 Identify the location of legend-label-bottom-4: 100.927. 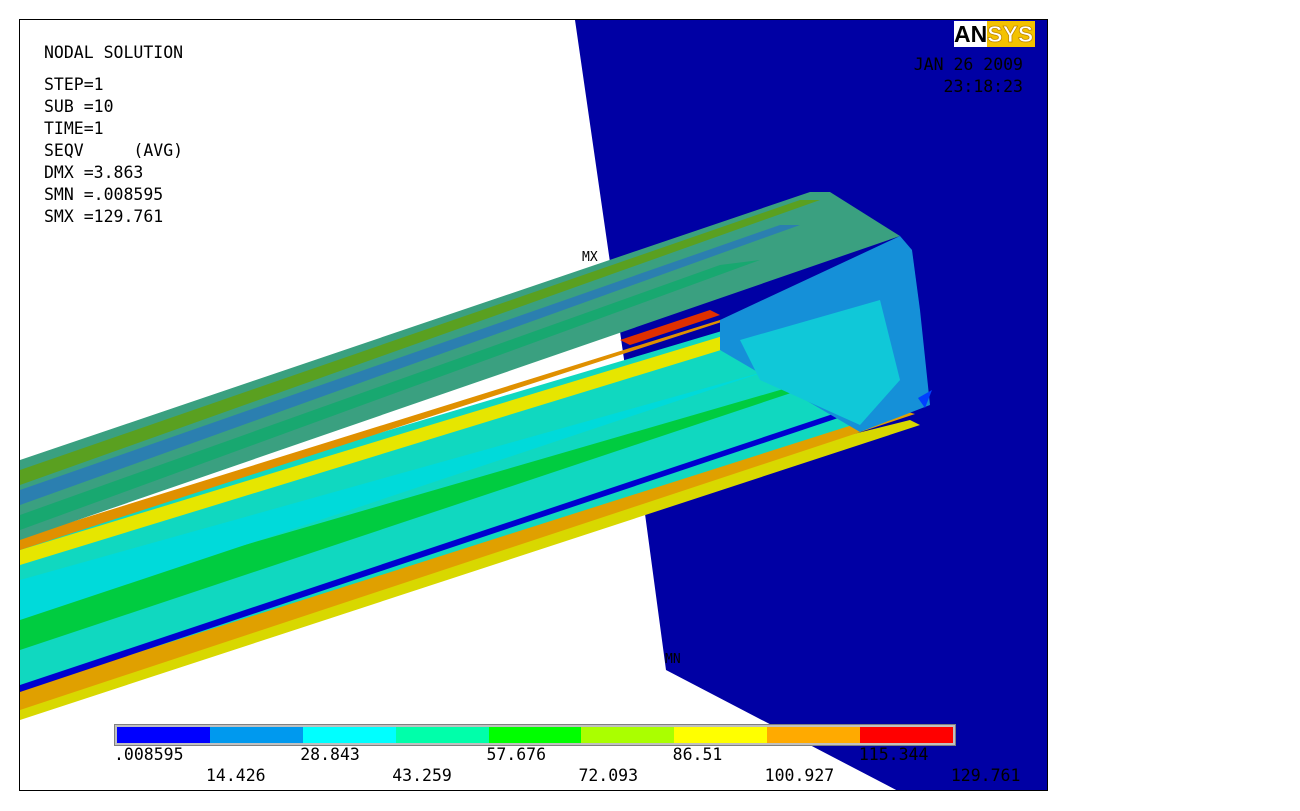
(799, 775).